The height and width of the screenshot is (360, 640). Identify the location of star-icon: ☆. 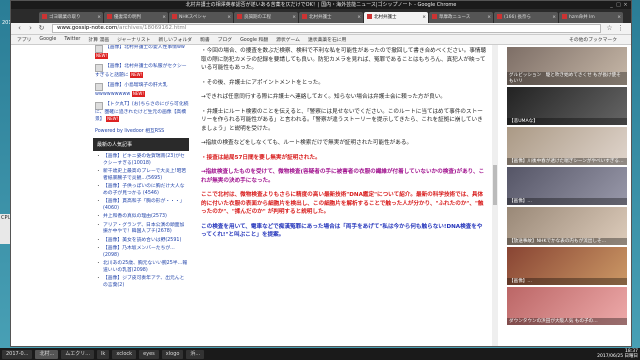
(609, 28).